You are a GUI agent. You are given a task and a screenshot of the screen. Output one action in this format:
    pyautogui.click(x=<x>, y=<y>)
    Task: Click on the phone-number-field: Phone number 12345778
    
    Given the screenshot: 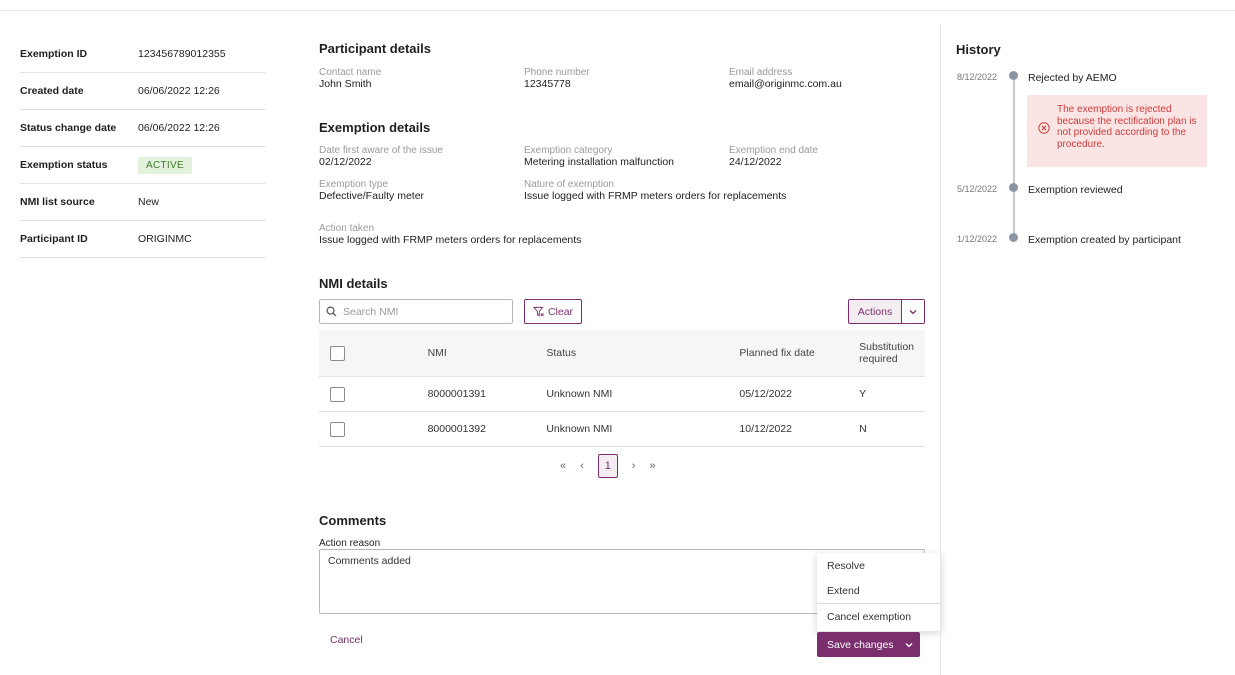 What is the action you would take?
    pyautogui.click(x=557, y=78)
    